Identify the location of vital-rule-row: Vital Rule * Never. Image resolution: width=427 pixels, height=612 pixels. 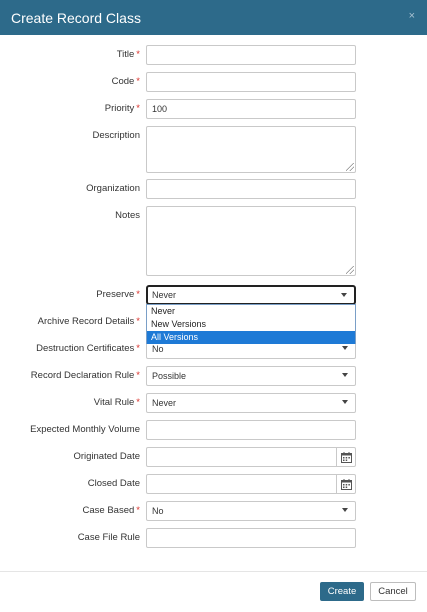
(213, 403).